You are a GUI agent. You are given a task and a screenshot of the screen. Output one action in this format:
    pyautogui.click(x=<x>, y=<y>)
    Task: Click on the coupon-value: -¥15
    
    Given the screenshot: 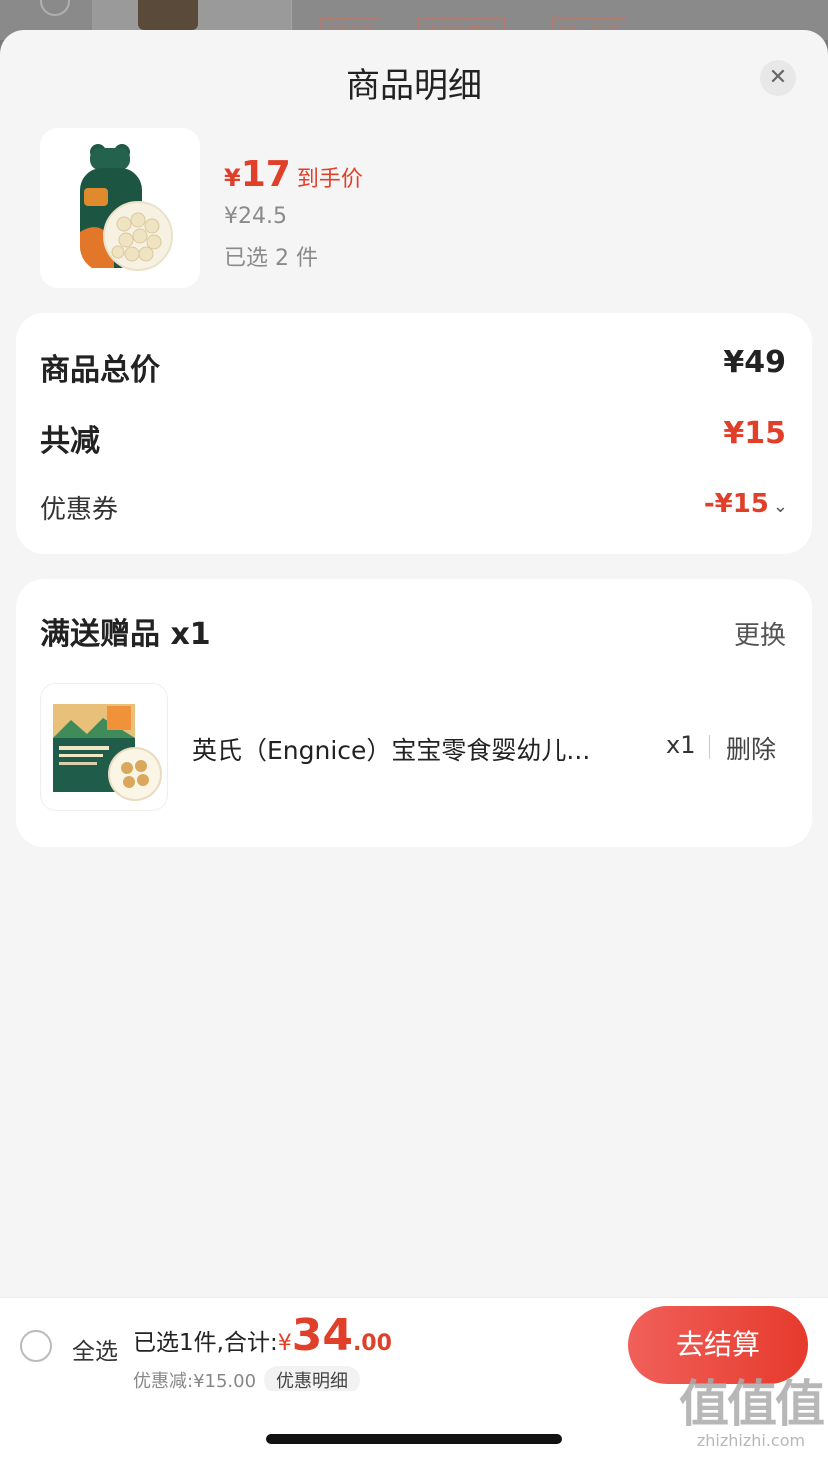 What is the action you would take?
    pyautogui.click(x=736, y=504)
    